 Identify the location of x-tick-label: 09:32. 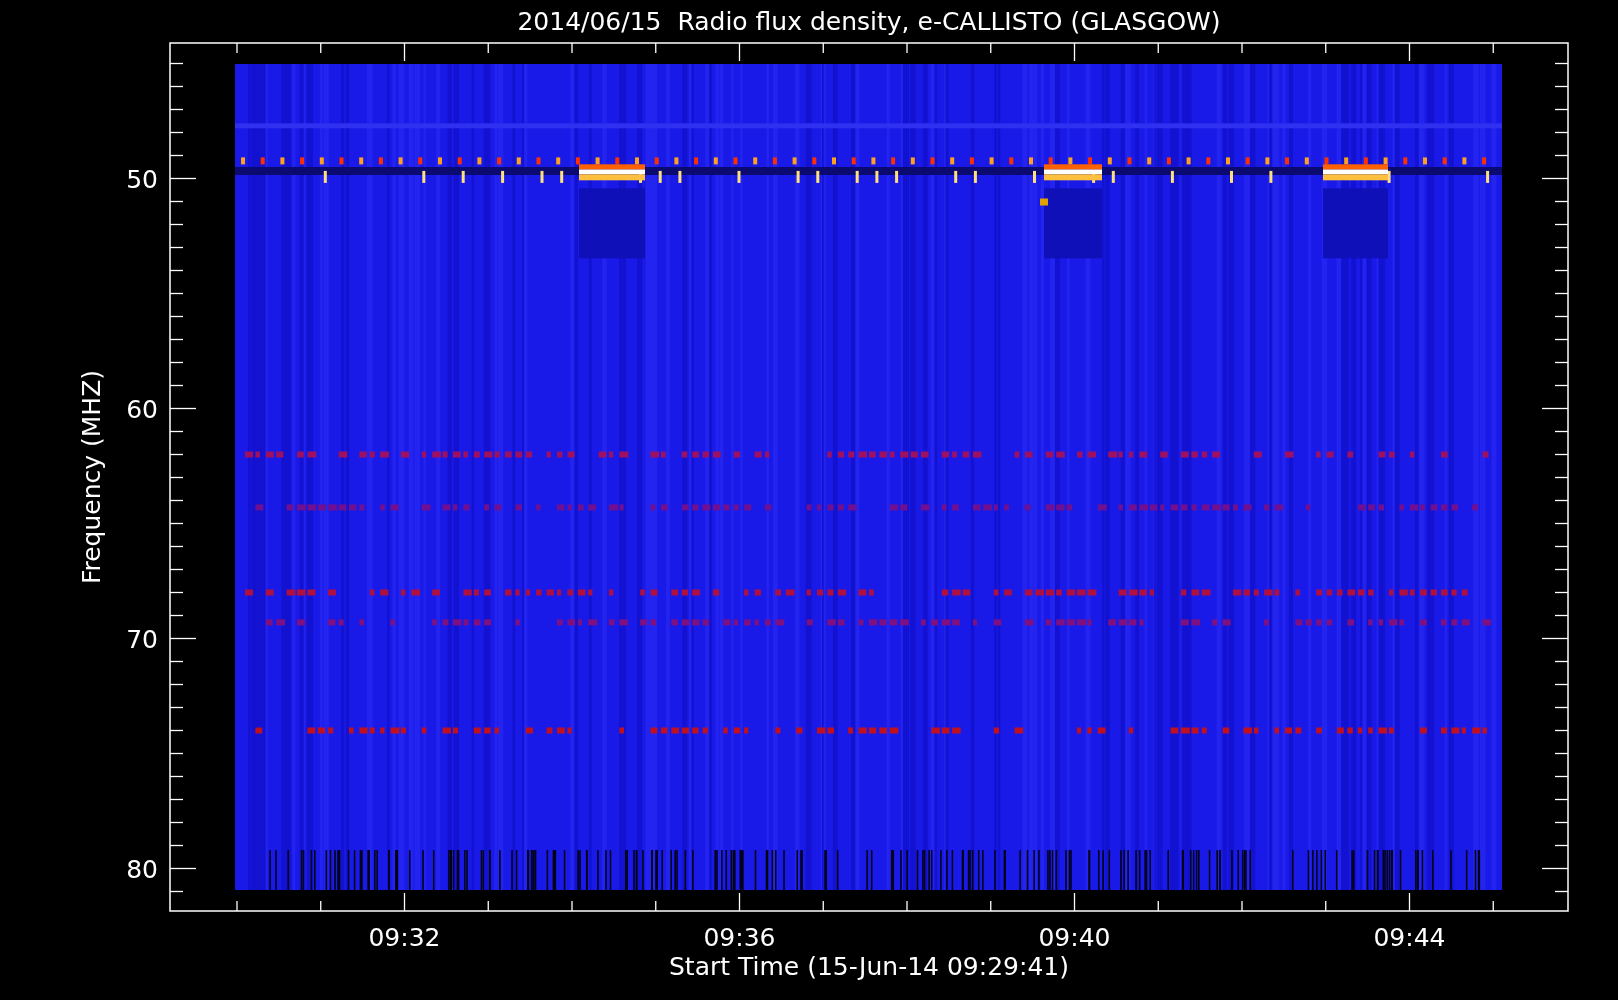
(404, 937).